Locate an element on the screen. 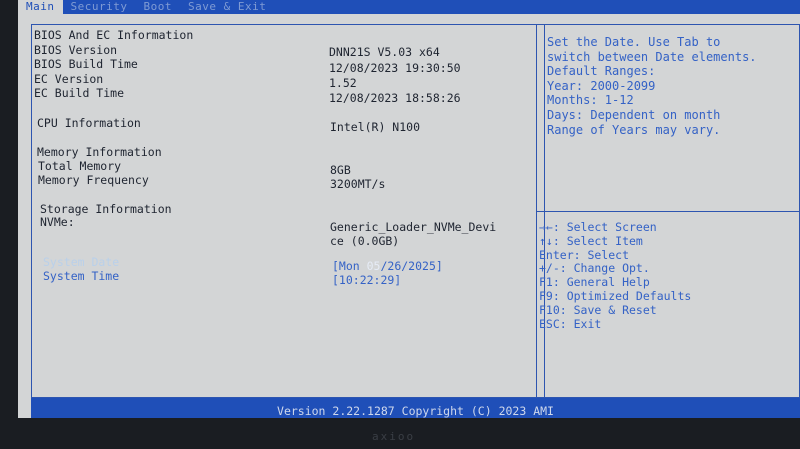 The width and height of the screenshot is (800, 449). system-time-label: System Time is located at coordinates (81, 276).